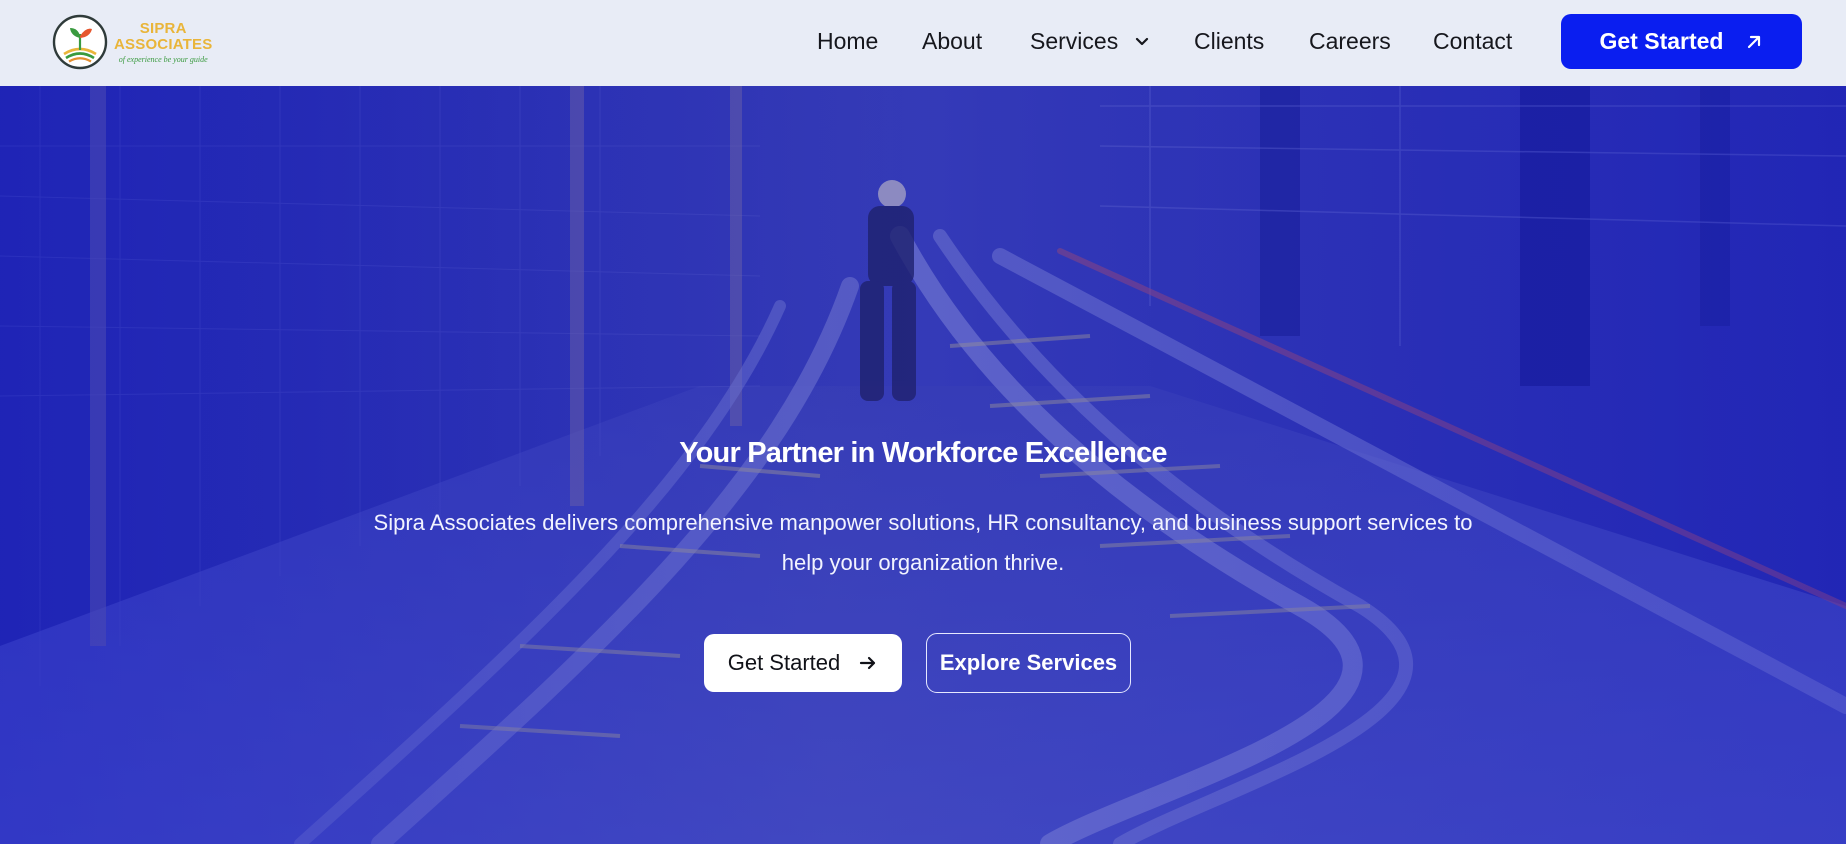 This screenshot has width=1846, height=844. I want to click on nav-item-careers: Careers, so click(1350, 41).